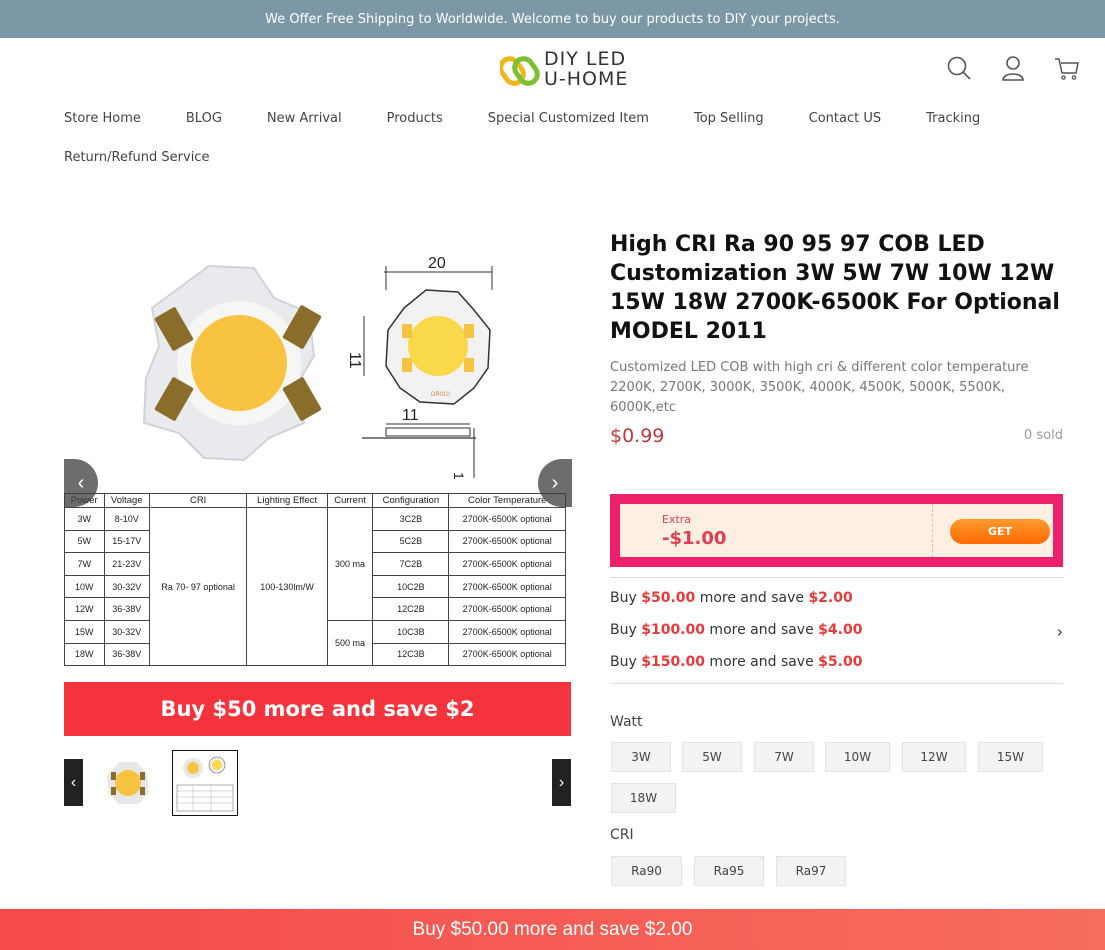 Image resolution: width=1105 pixels, height=950 pixels. Describe the element at coordinates (845, 118) in the screenshot. I see `nav-contact-us: Contact US` at that location.